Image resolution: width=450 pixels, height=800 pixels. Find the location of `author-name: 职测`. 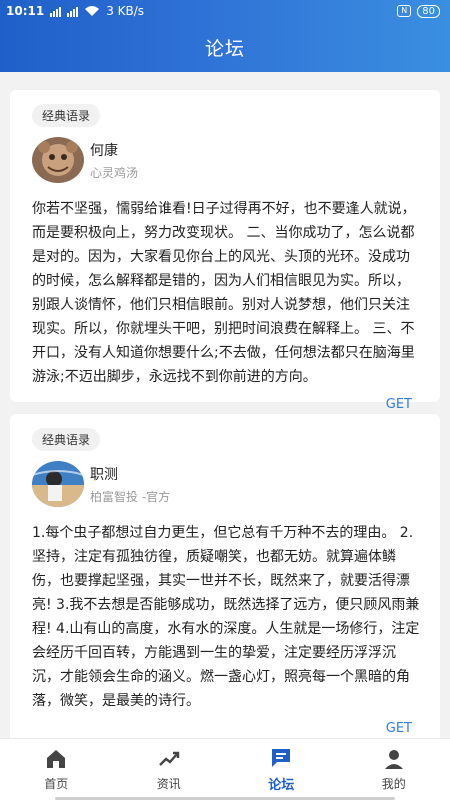

author-name: 职测 is located at coordinates (130, 474).